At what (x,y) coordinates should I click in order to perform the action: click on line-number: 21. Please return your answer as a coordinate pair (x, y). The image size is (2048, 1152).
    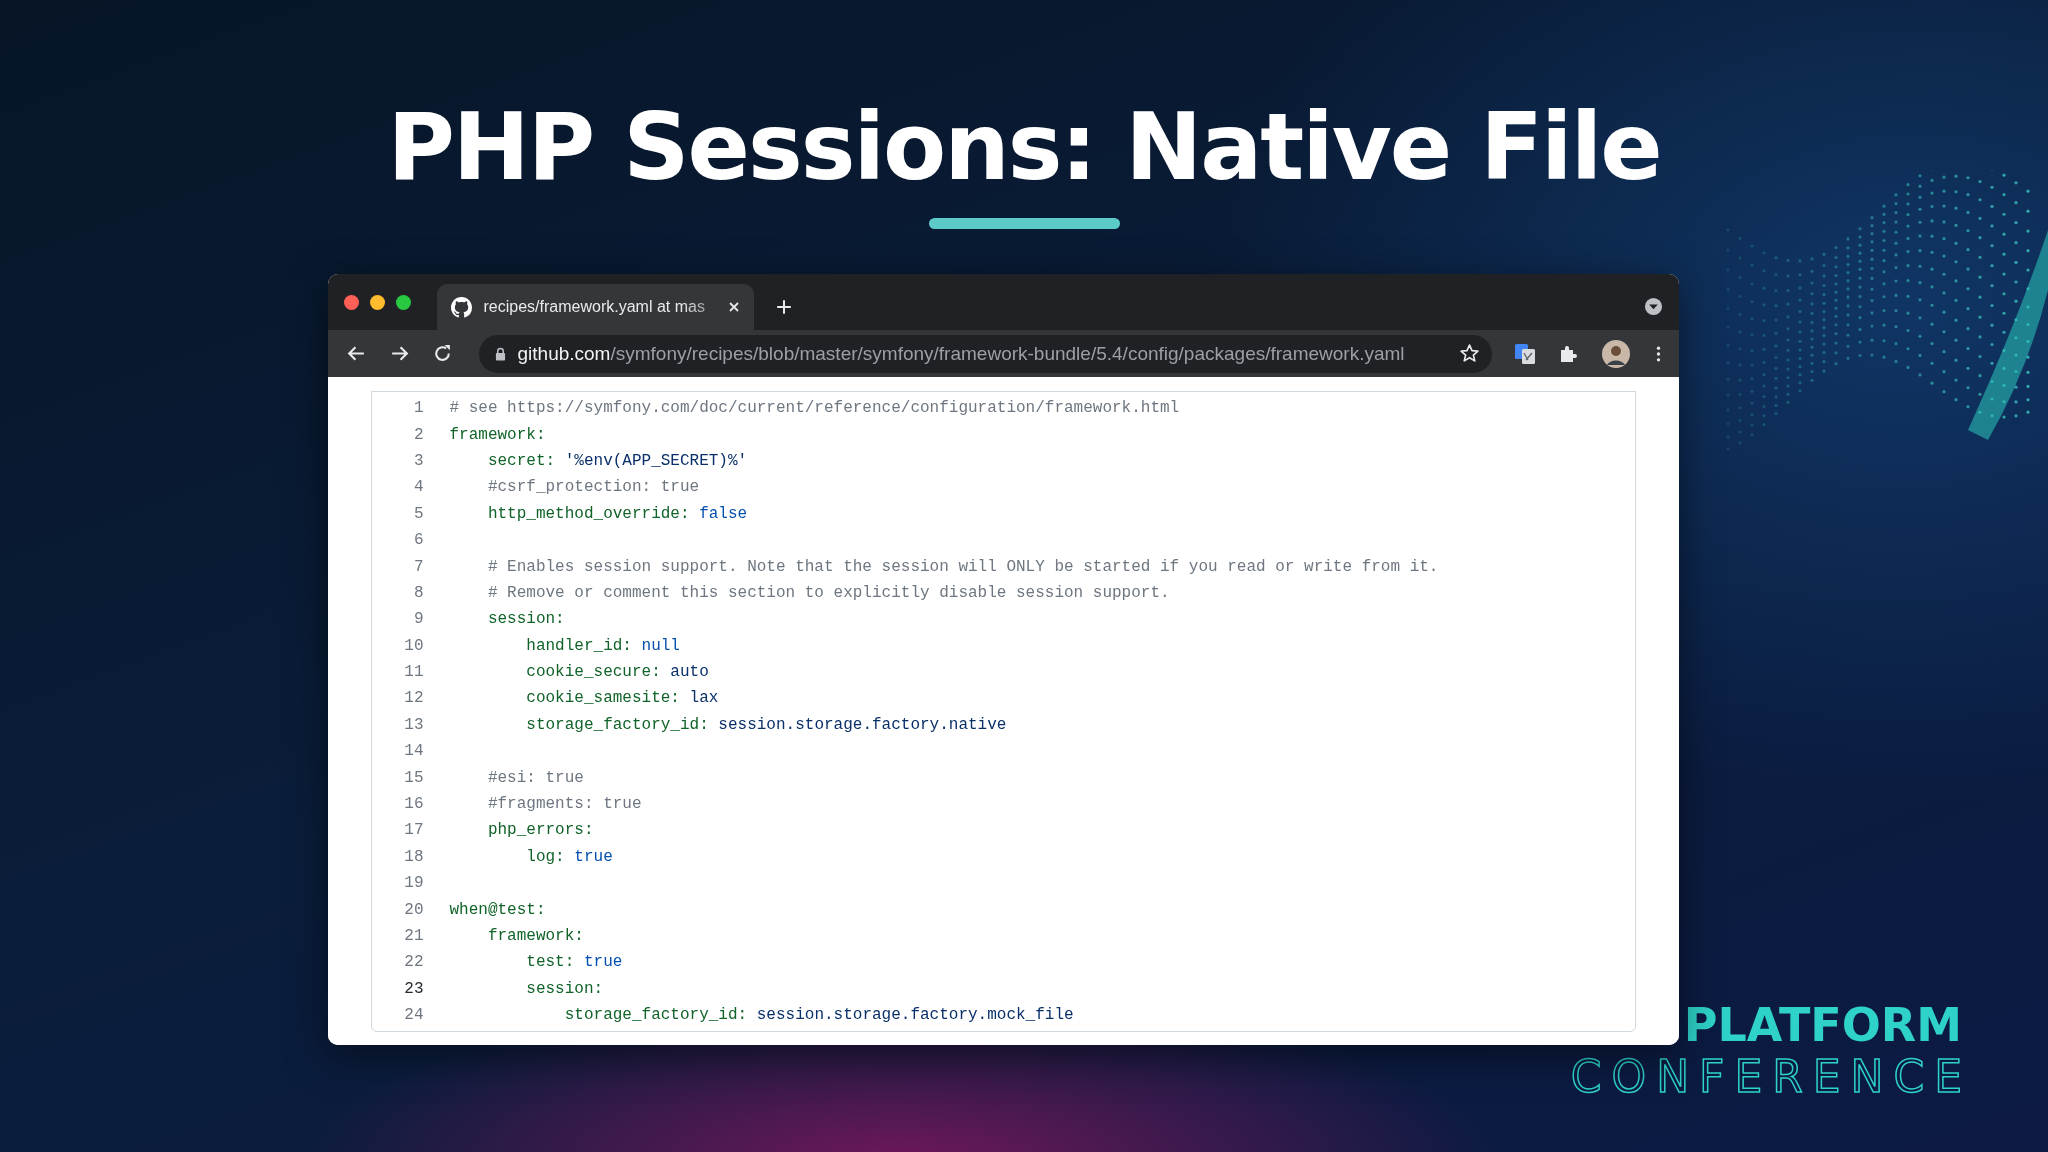
    Looking at the image, I should click on (413, 936).